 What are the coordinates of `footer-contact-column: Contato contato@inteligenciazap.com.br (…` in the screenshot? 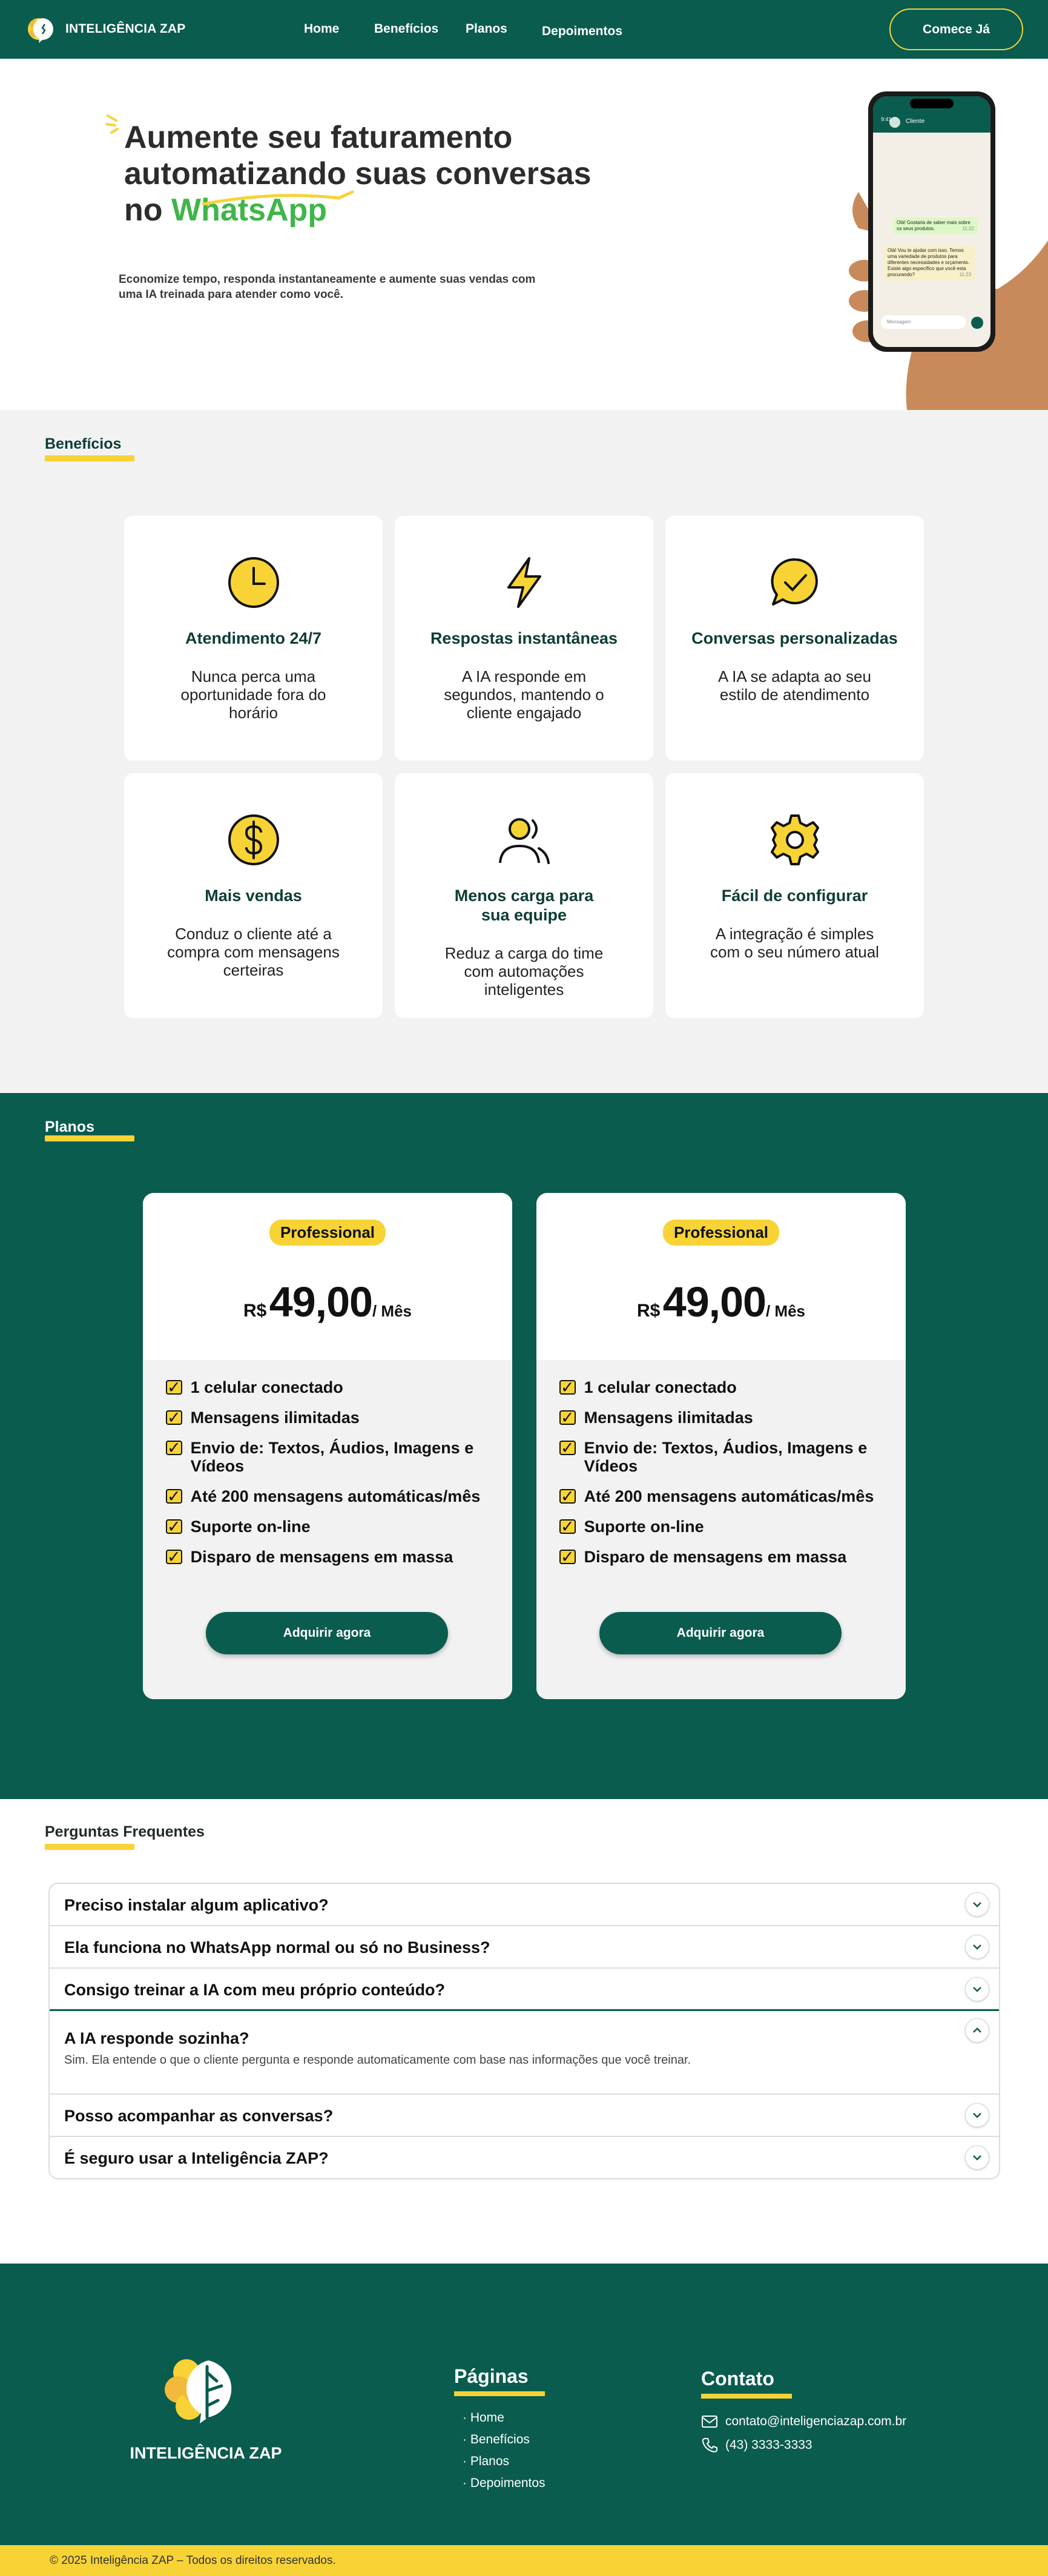 It's located at (803, 2410).